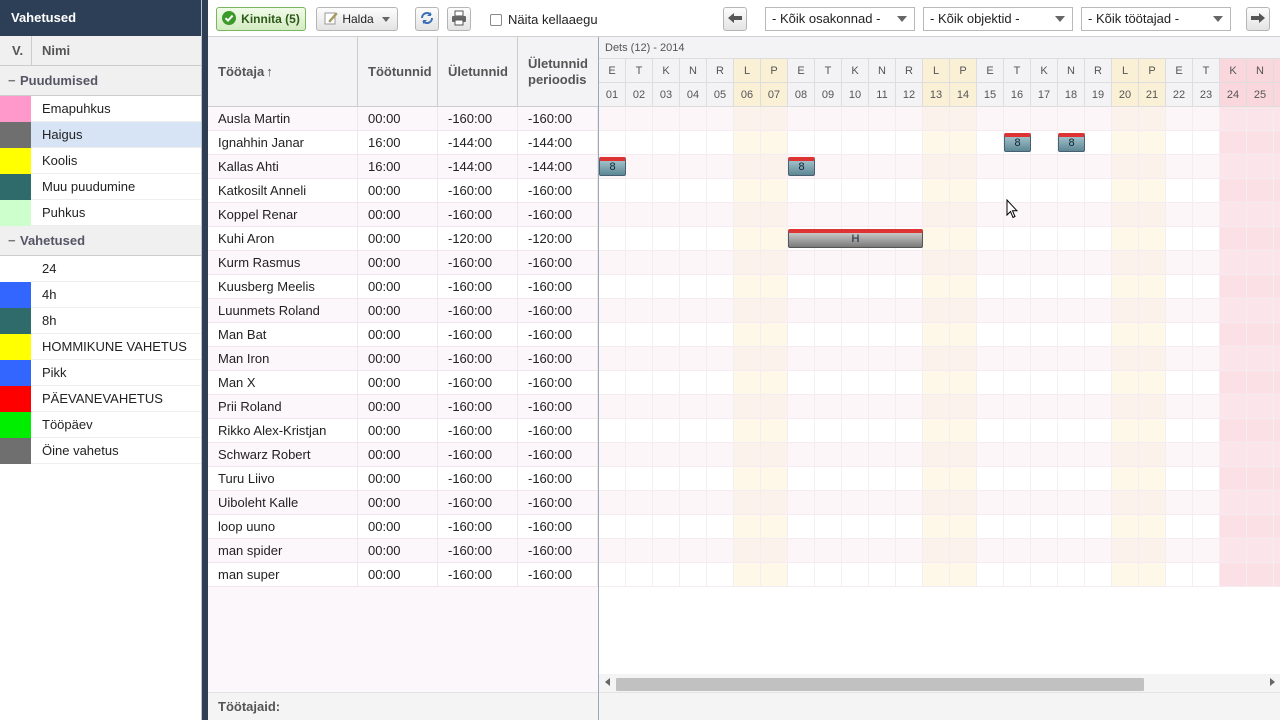  Describe the element at coordinates (100, 108) in the screenshot. I see `legend-item: Emapuhkus` at that location.